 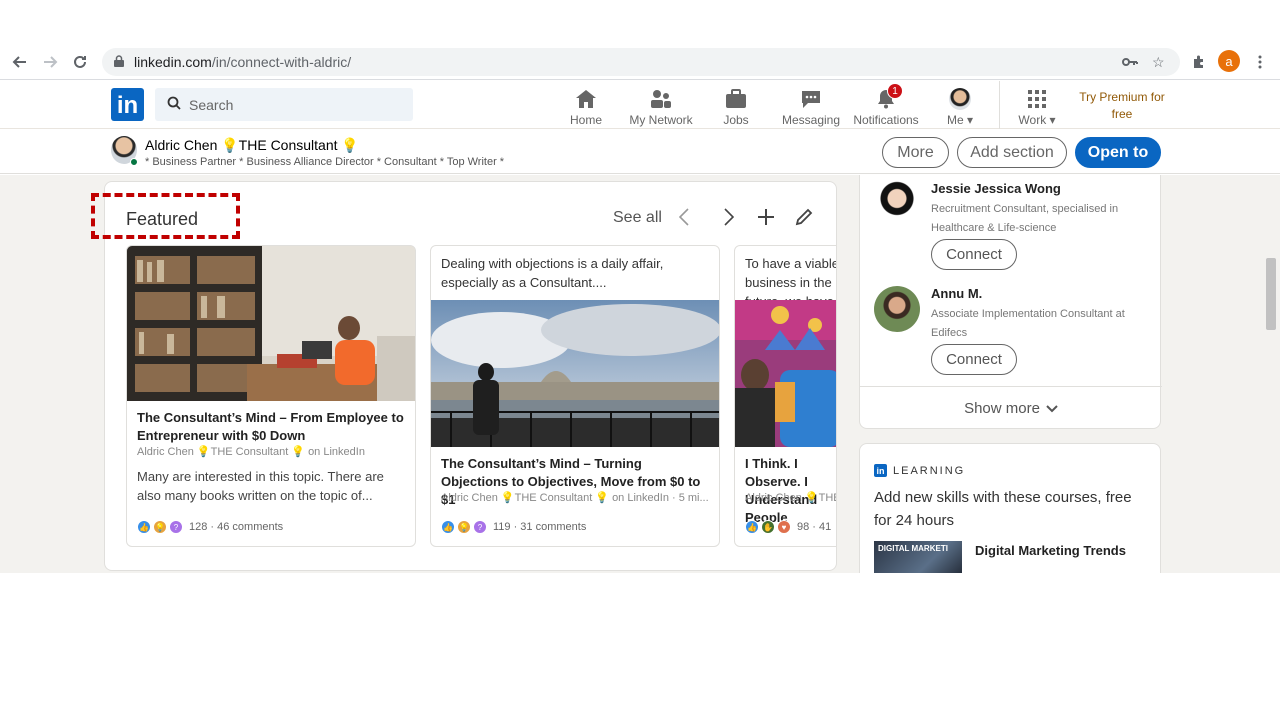 I want to click on featured-card-author: Aldric Chen 💡THE Consultant, so click(x=790, y=498).